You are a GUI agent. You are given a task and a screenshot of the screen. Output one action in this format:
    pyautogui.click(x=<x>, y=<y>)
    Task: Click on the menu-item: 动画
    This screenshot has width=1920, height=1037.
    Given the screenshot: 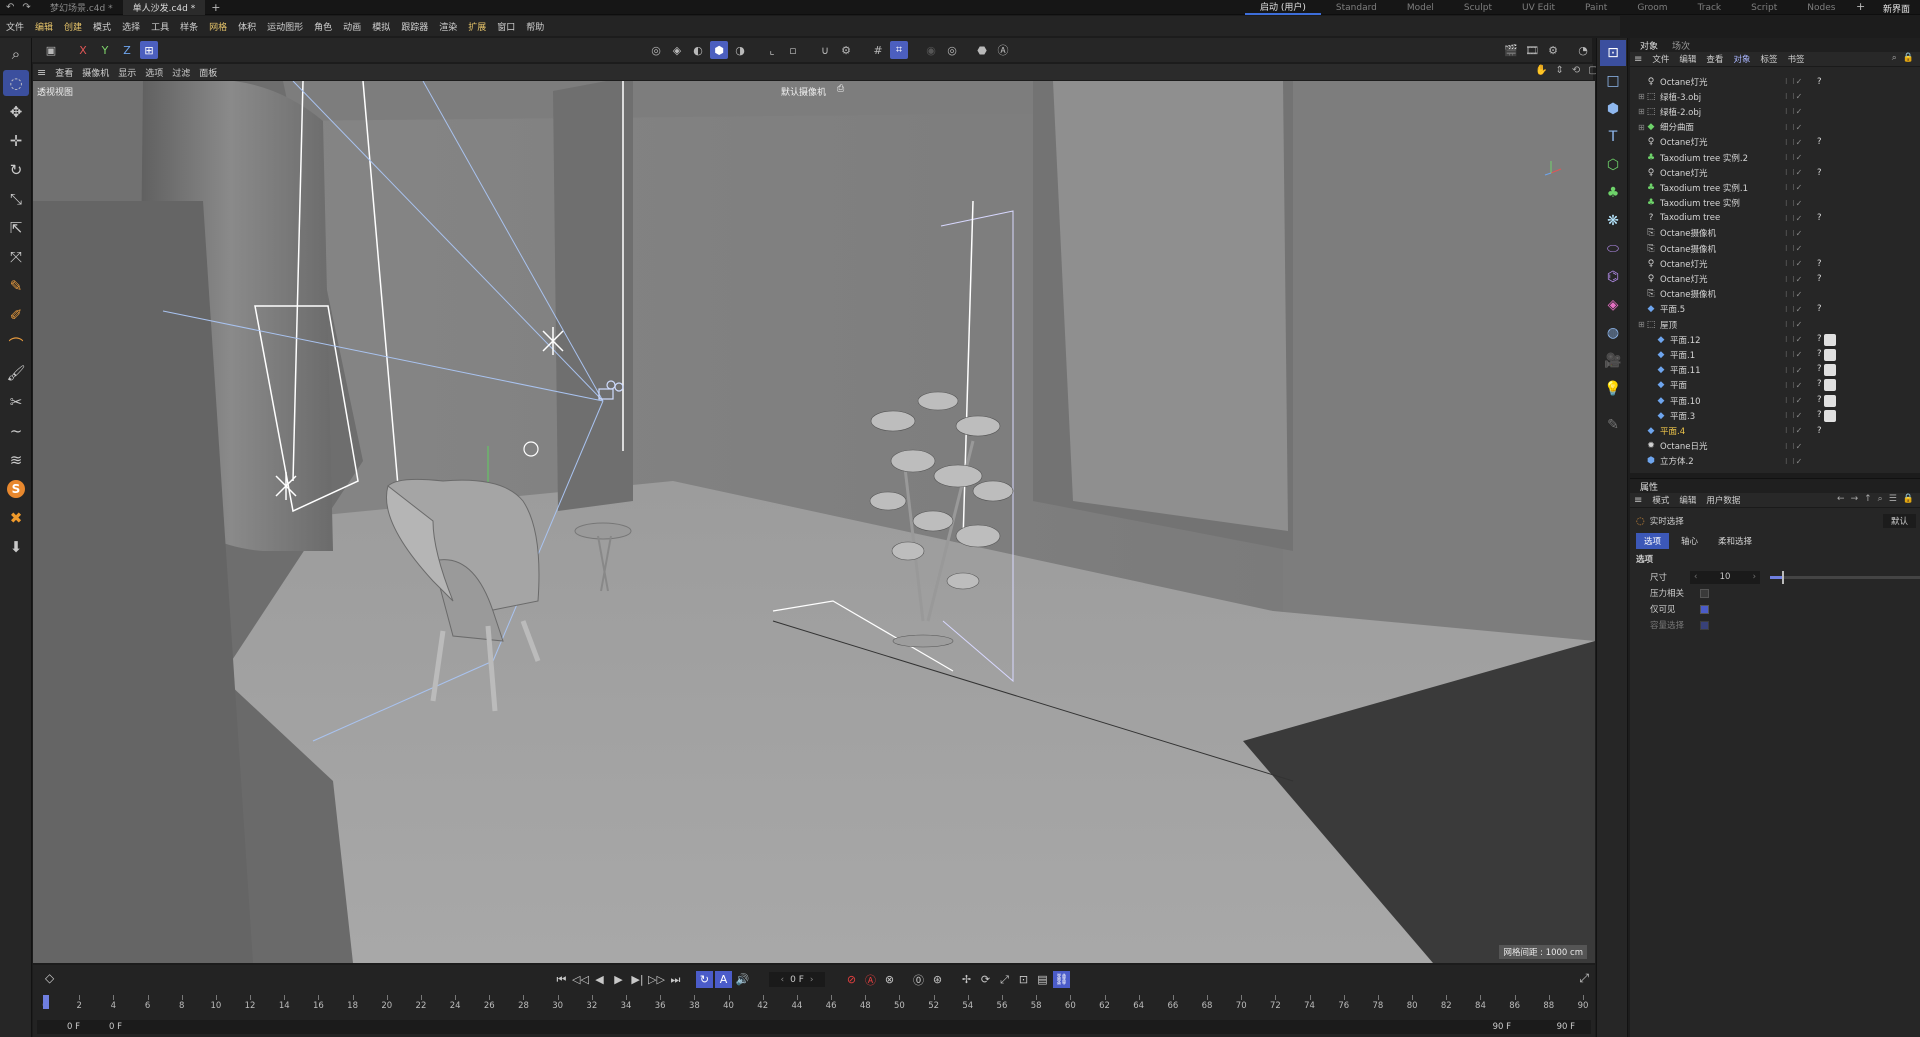 What is the action you would take?
    pyautogui.click(x=352, y=26)
    